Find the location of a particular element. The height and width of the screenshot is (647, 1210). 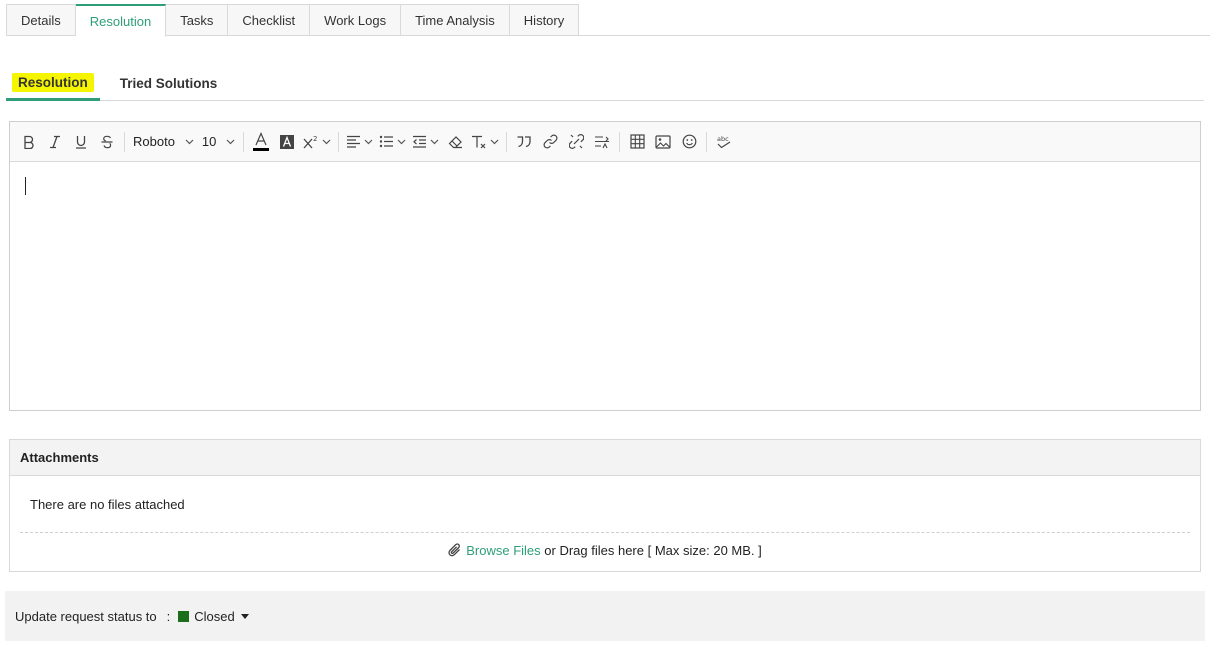

subtab-resolution-label: Resolution is located at coordinates (53, 82).